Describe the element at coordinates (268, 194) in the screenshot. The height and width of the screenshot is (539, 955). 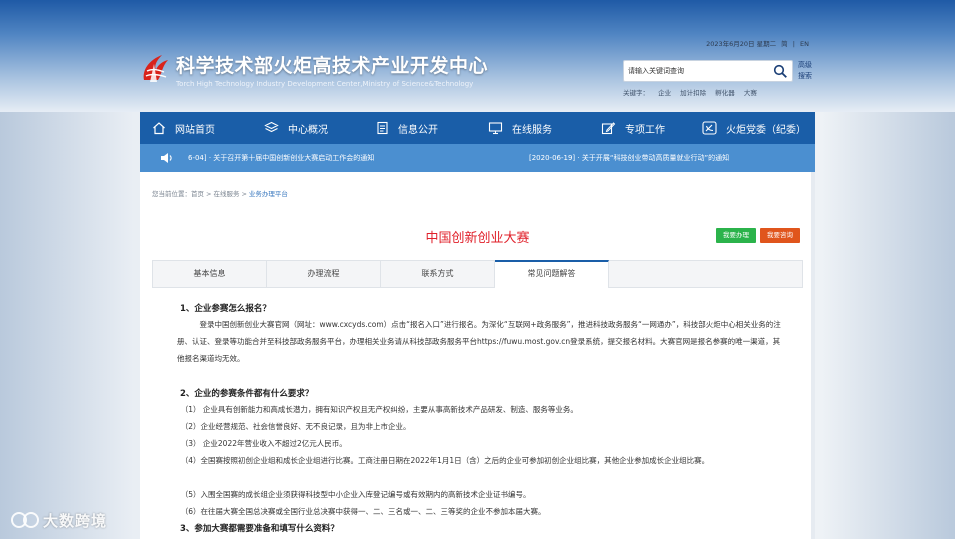
I see `breadcrumb-current: 业务办理平台` at that location.